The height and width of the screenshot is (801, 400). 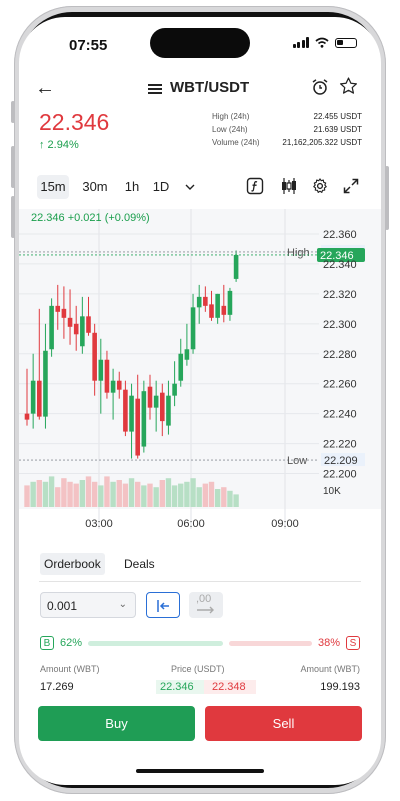 I want to click on arrow-right-icon, so click(x=205, y=610).